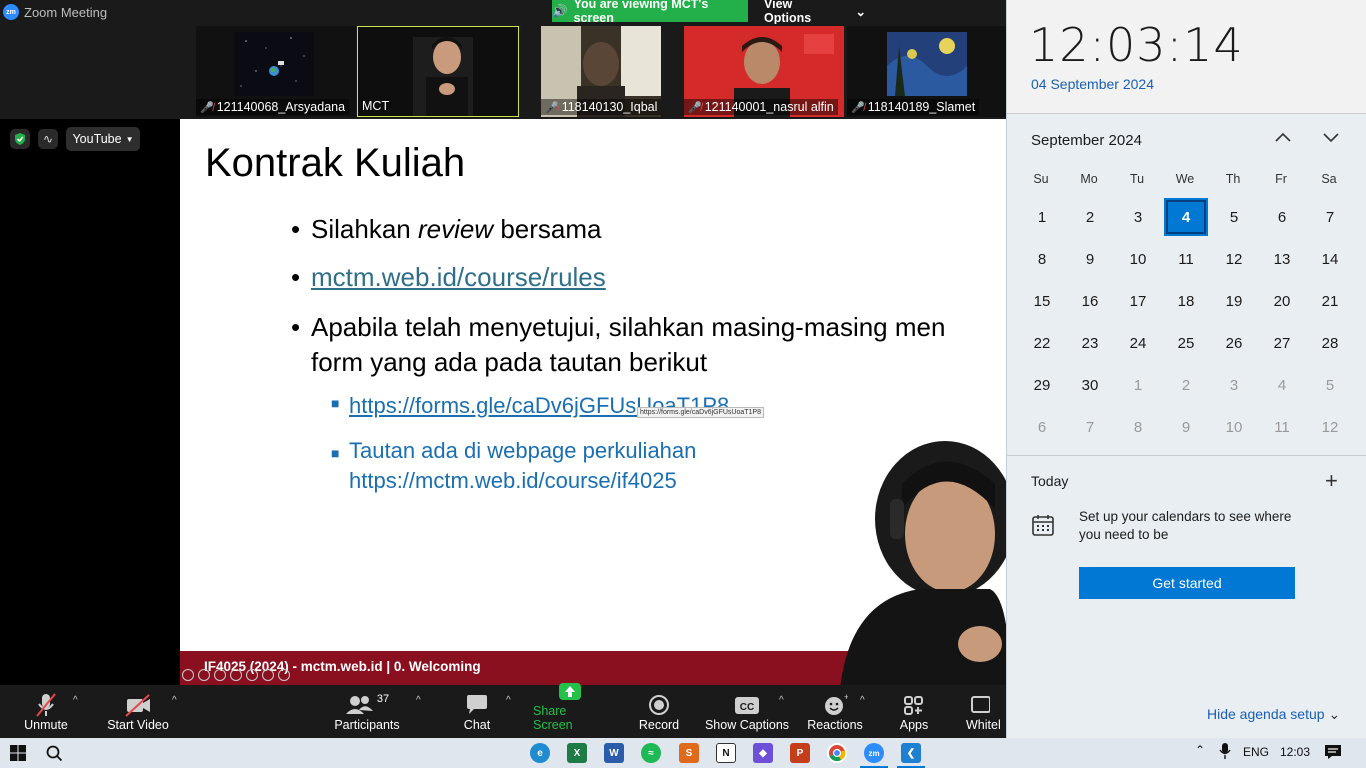 This screenshot has width=1366, height=768. Describe the element at coordinates (570, 710) in the screenshot. I see `share-screen-button: Share Screen` at that location.